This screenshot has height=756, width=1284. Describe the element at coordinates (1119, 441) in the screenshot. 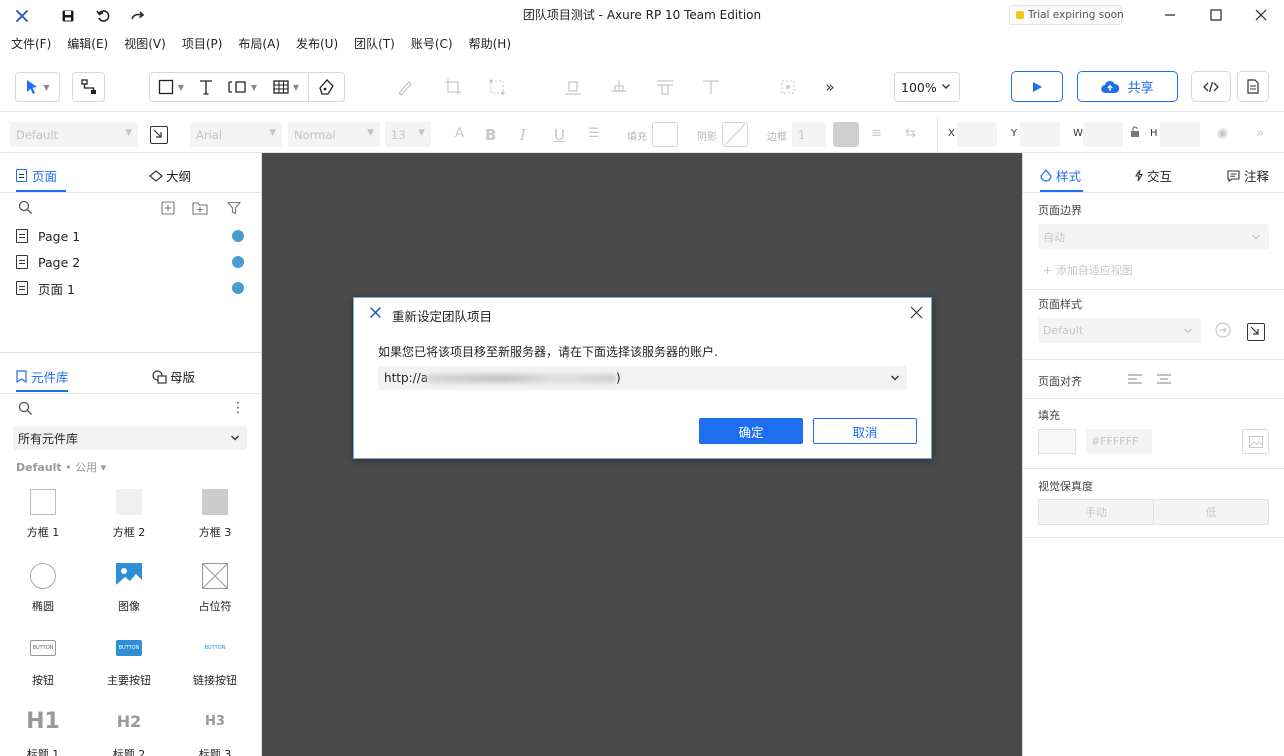

I see `fill-color-input: #FFFFFF` at that location.